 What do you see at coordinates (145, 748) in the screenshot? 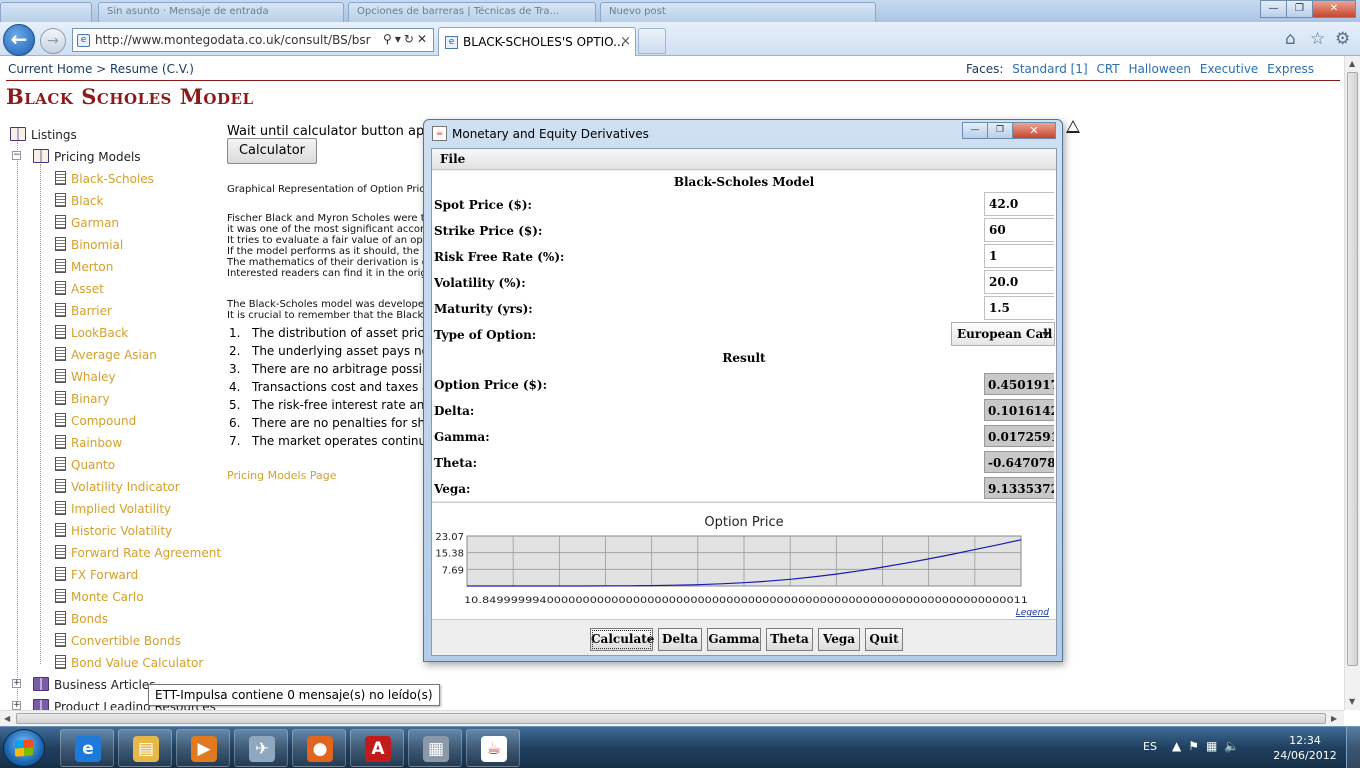
I see `taskbar-app-file-explorer: ▤` at bounding box center [145, 748].